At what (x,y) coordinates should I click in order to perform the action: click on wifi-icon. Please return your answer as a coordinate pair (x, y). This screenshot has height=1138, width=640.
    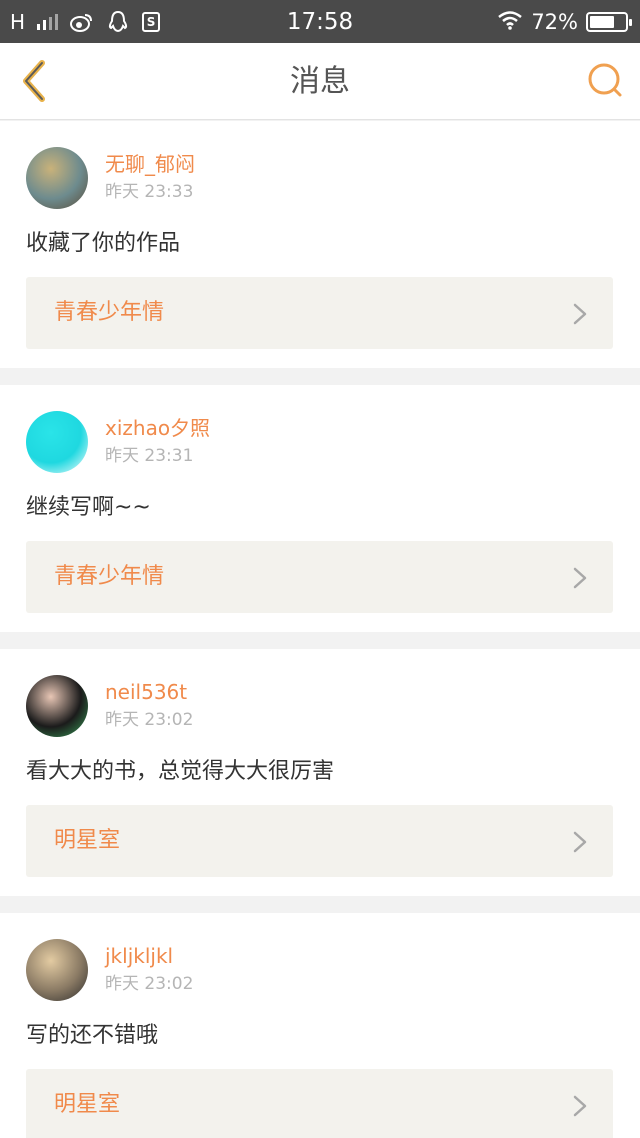
    Looking at the image, I should click on (510, 22).